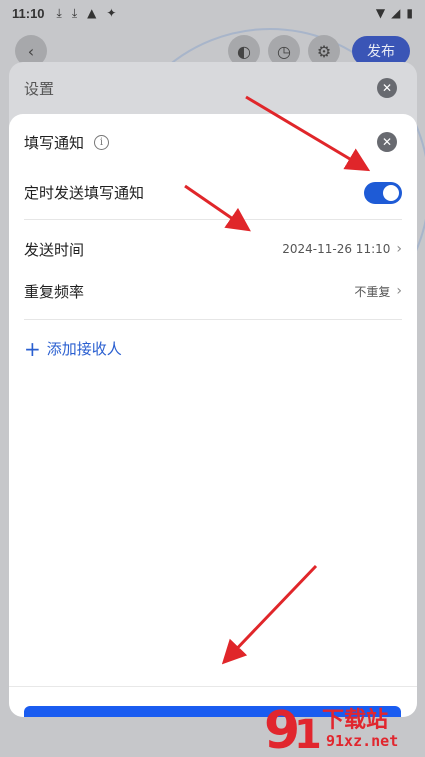  I want to click on text-icon: ▲, so click(92, 12).